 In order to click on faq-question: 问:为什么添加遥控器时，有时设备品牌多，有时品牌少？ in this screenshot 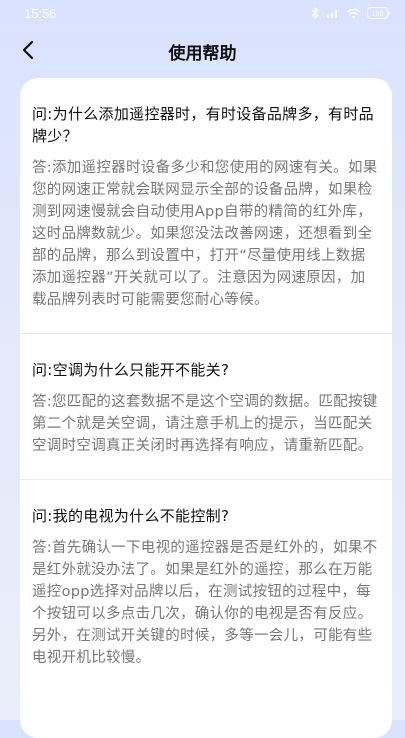, I will do `click(203, 125)`.